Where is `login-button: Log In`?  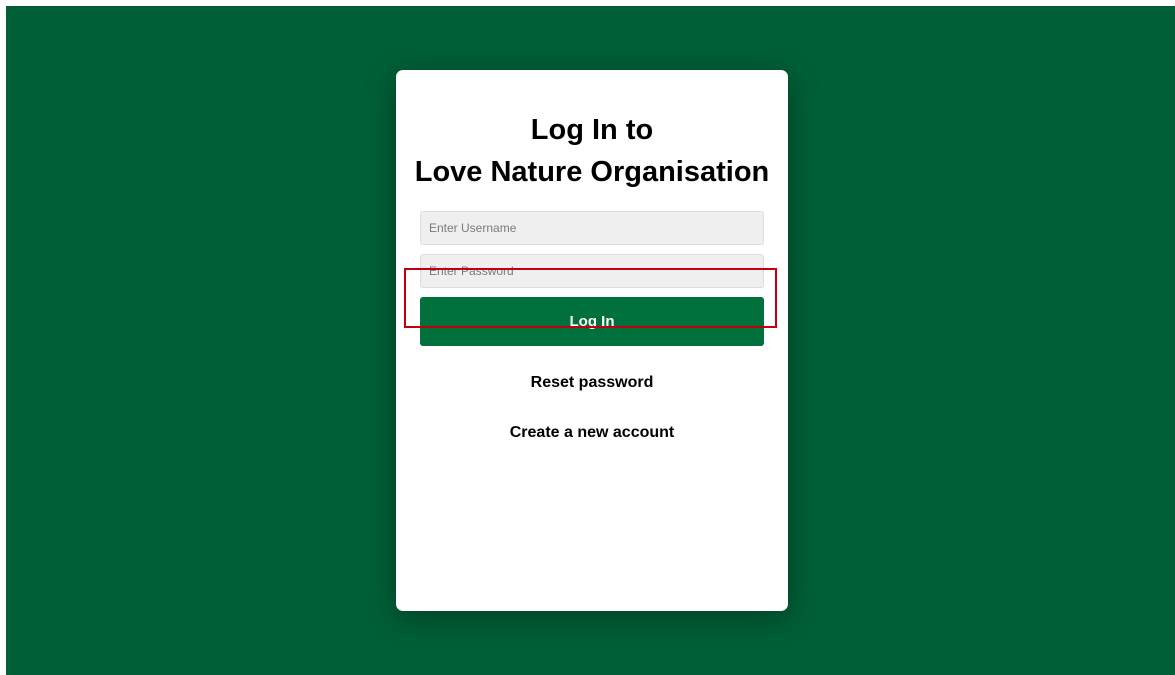
login-button: Log In is located at coordinates (592, 321).